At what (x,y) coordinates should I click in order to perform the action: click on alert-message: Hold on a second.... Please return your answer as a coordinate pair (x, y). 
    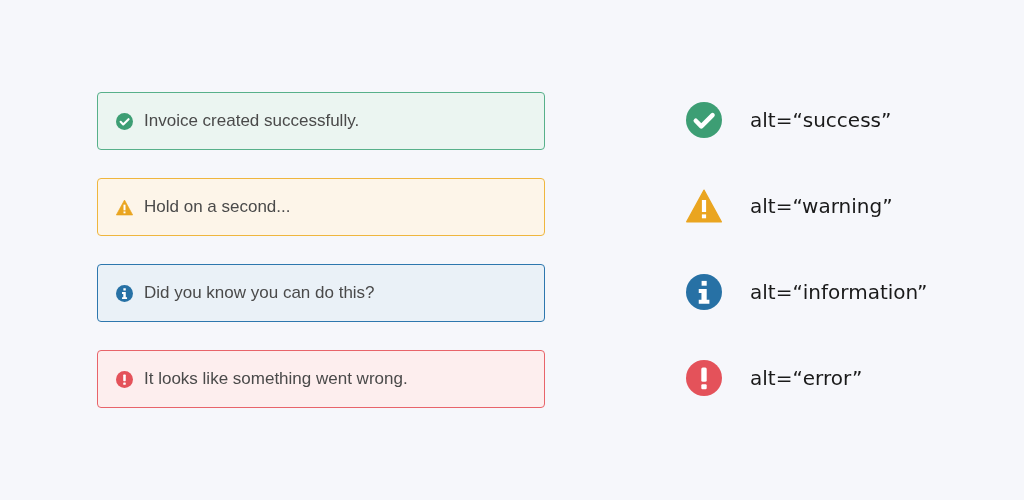
    Looking at the image, I should click on (217, 207).